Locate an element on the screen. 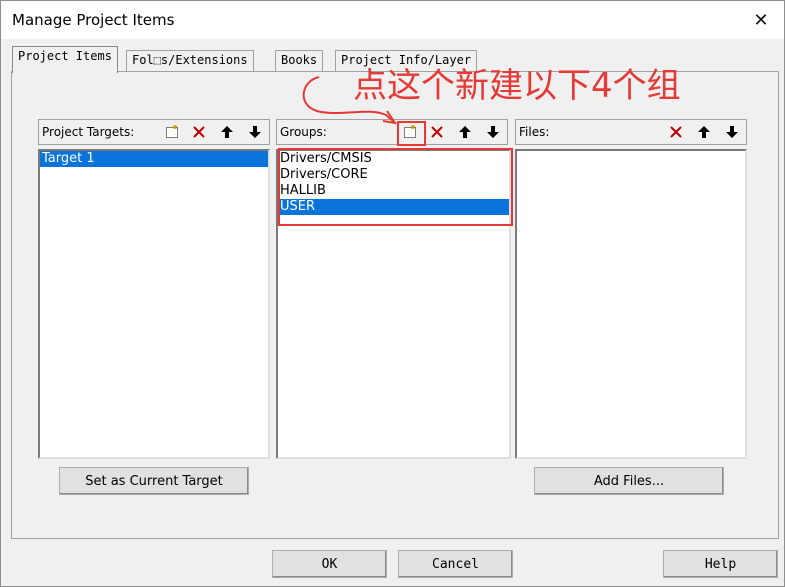  title-bar: Manage Project Items ✕ is located at coordinates (392, 20).